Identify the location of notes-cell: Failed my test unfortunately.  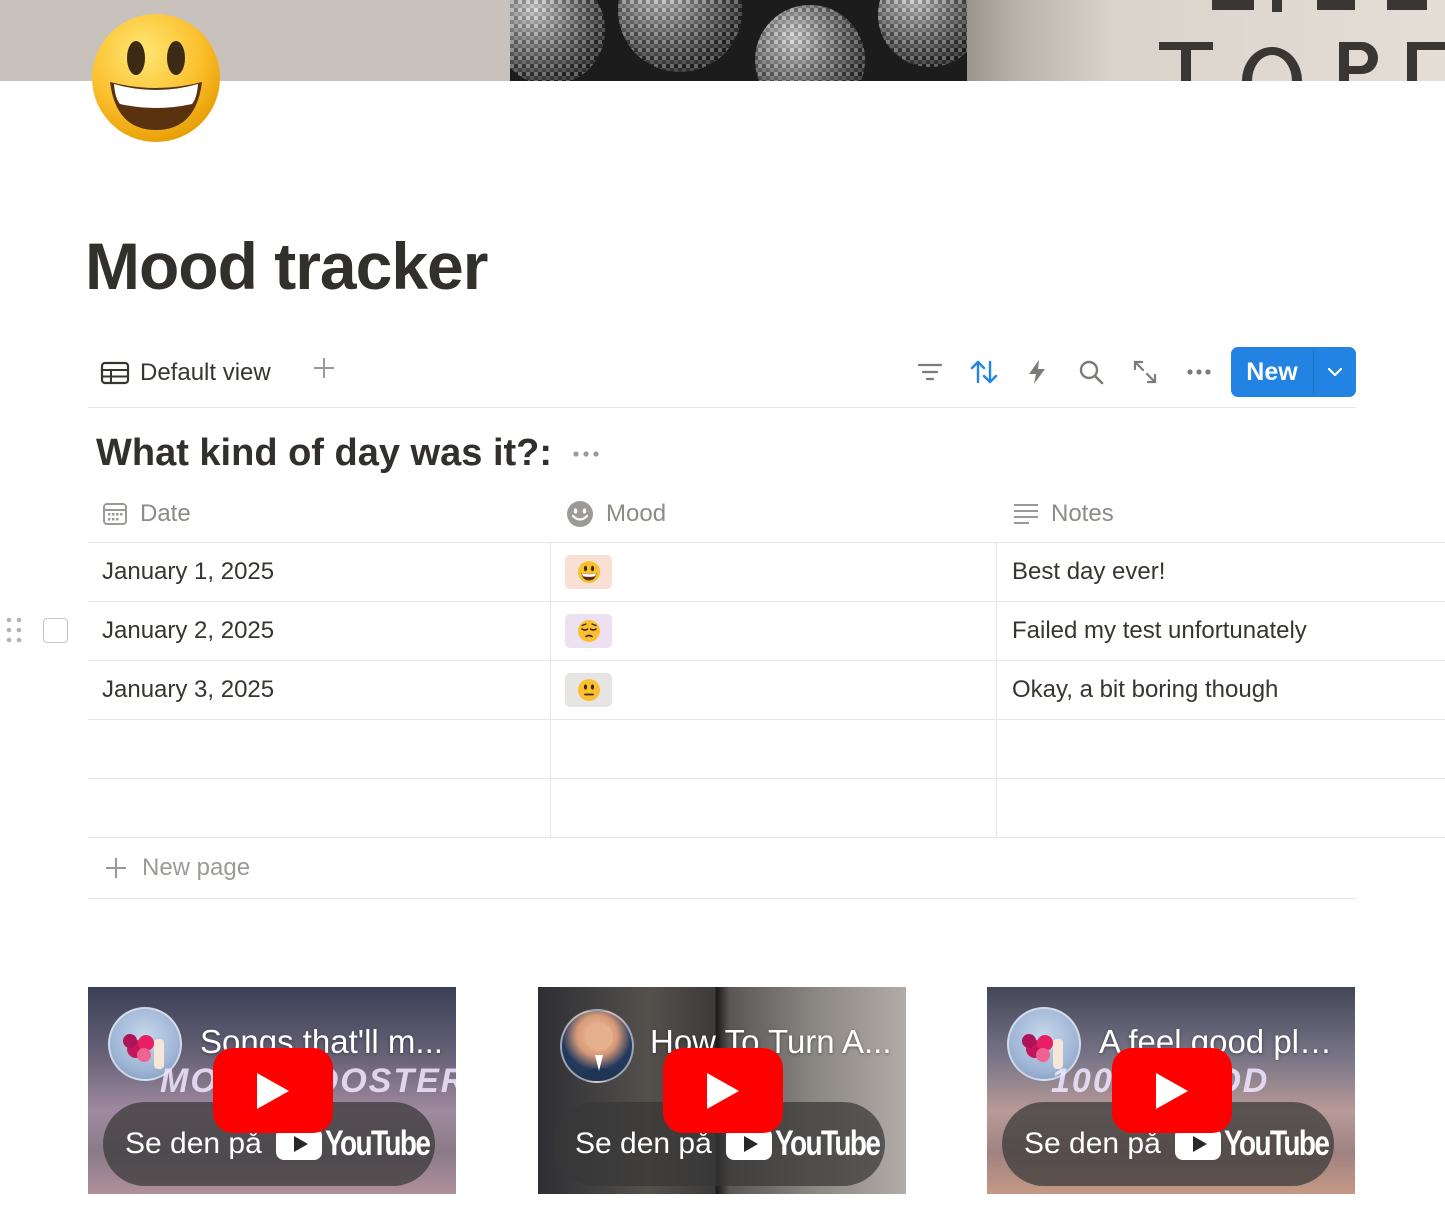
(1221, 631).